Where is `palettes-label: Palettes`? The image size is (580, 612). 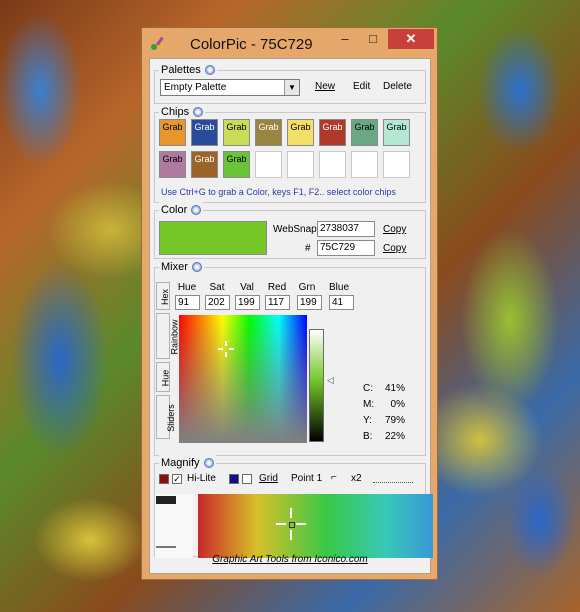
palettes-label: Palettes is located at coordinates (188, 70).